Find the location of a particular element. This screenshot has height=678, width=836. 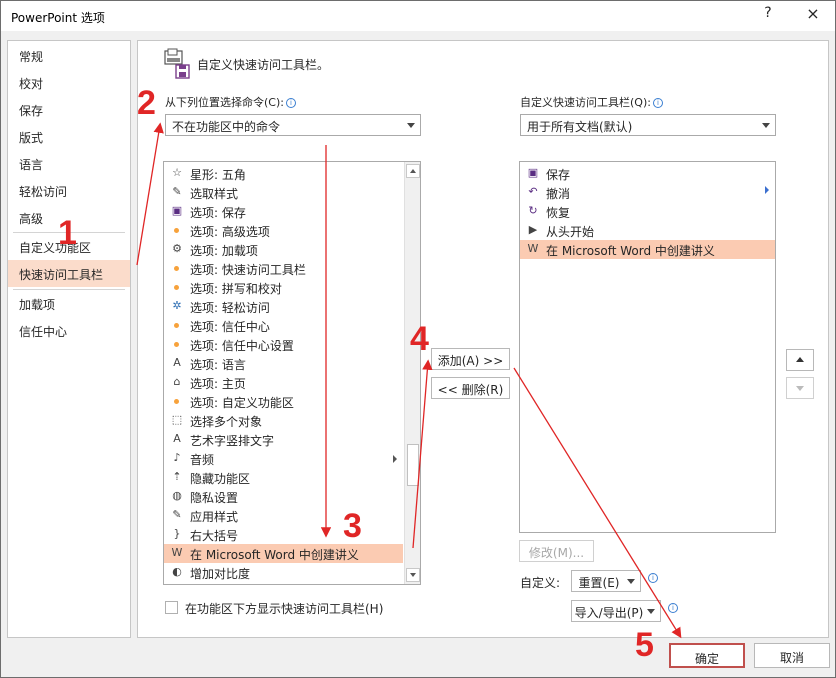

available-command-list-item: } 右大括号 is located at coordinates (283, 534).